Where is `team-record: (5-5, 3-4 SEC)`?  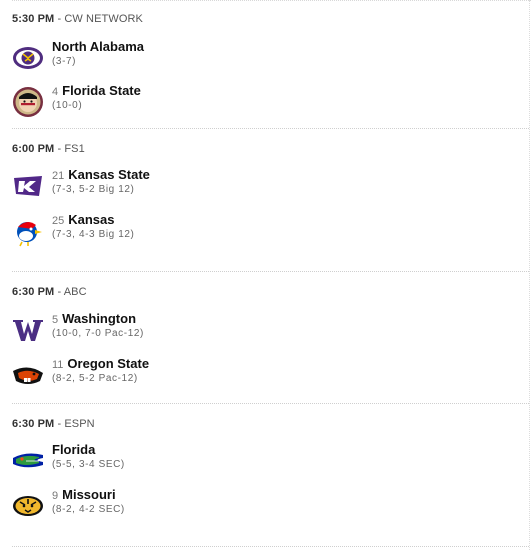 team-record: (5-5, 3-4 SEC) is located at coordinates (88, 464).